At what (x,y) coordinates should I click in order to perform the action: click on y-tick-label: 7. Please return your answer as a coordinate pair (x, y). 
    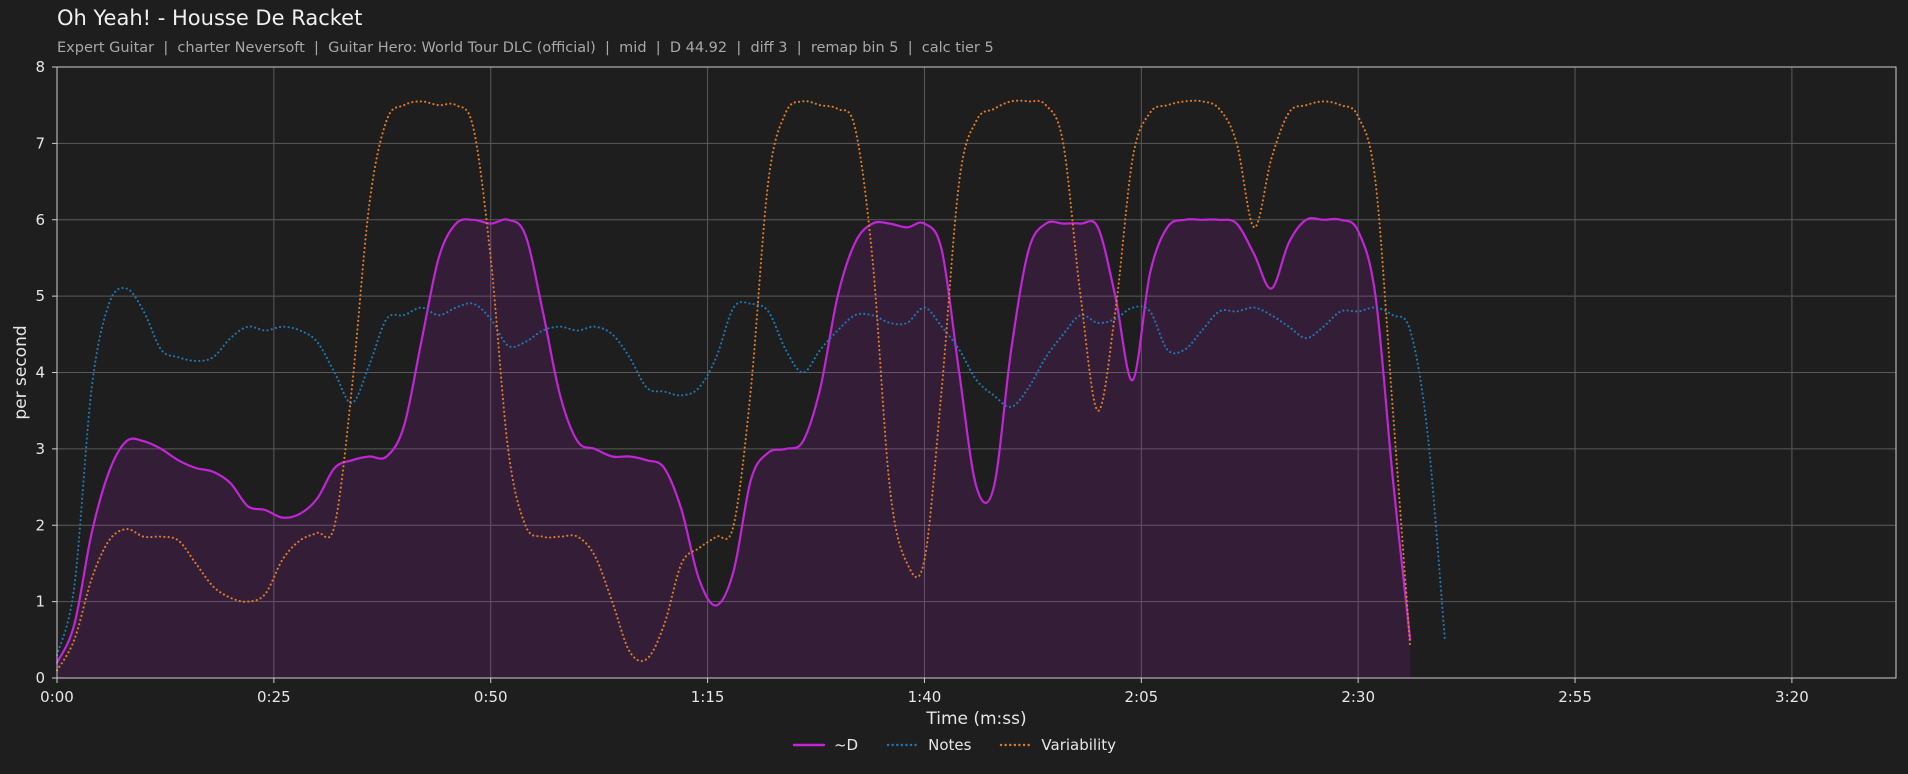
    Looking at the image, I should click on (40, 143).